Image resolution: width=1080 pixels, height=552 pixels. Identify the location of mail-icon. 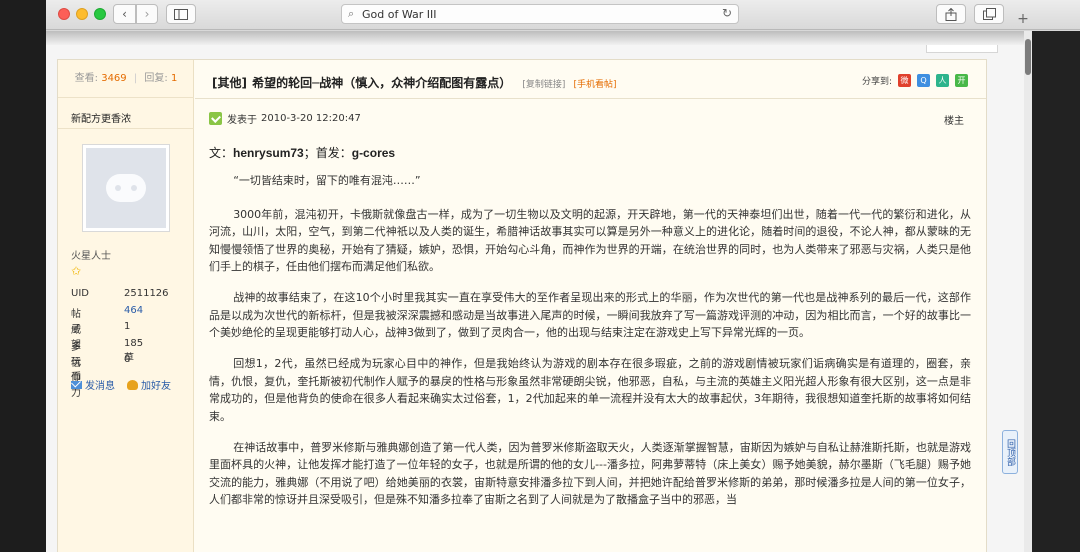
(76, 384).